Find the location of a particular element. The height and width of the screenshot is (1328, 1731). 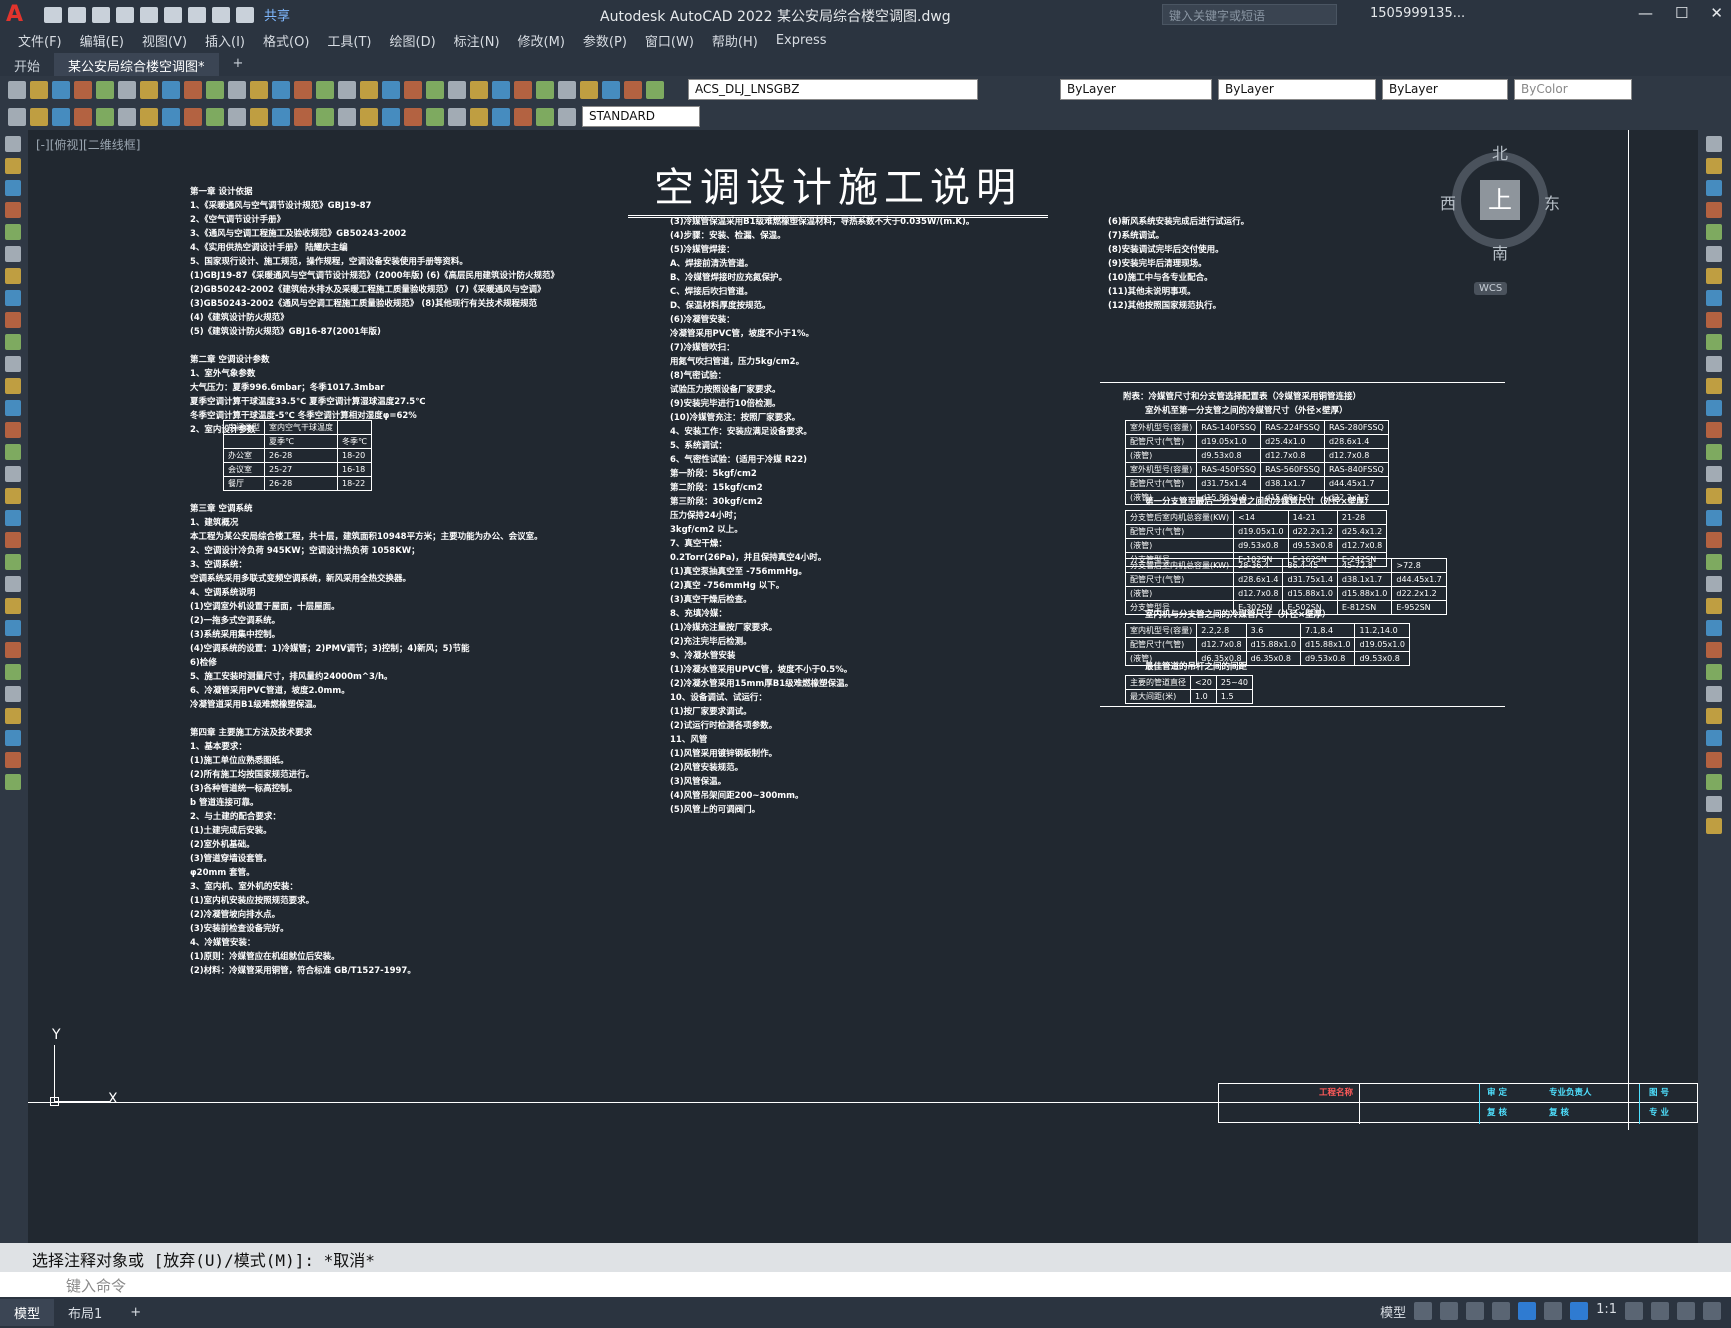

model-space-button: 模型 is located at coordinates (1393, 1311).